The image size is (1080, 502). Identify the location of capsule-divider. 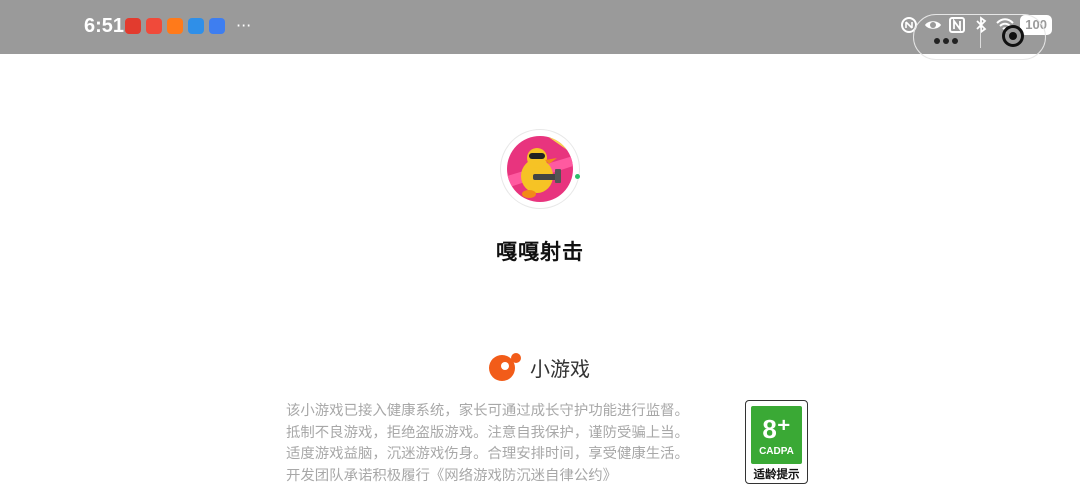
(980, 38).